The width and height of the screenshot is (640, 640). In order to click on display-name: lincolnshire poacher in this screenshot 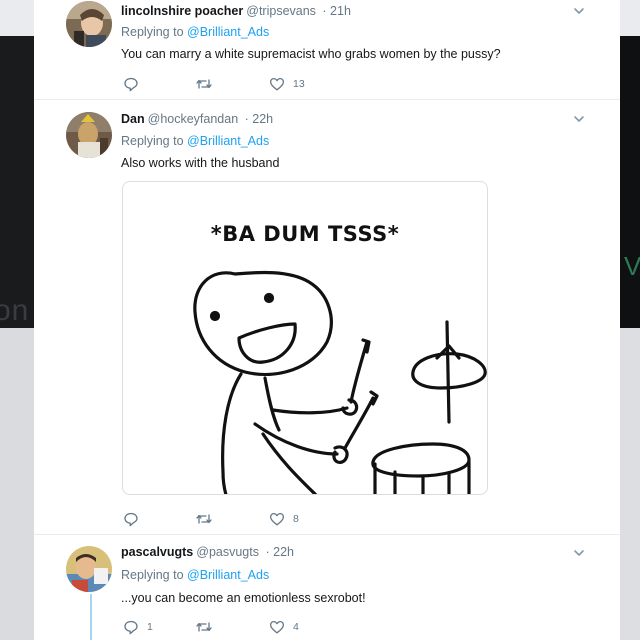, I will do `click(182, 11)`.